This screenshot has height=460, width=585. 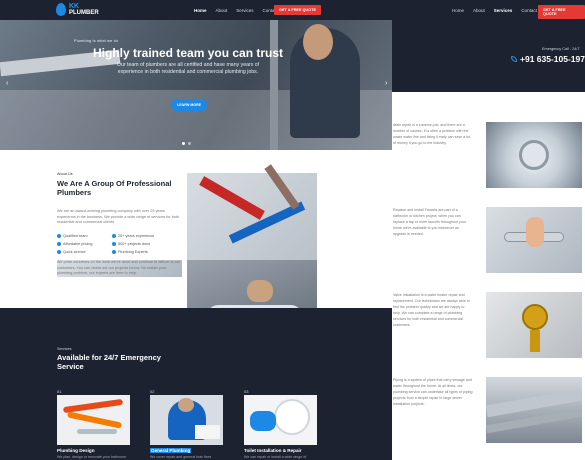 I want to click on brand-logo: KK PLUMBER, so click(x=77, y=9).